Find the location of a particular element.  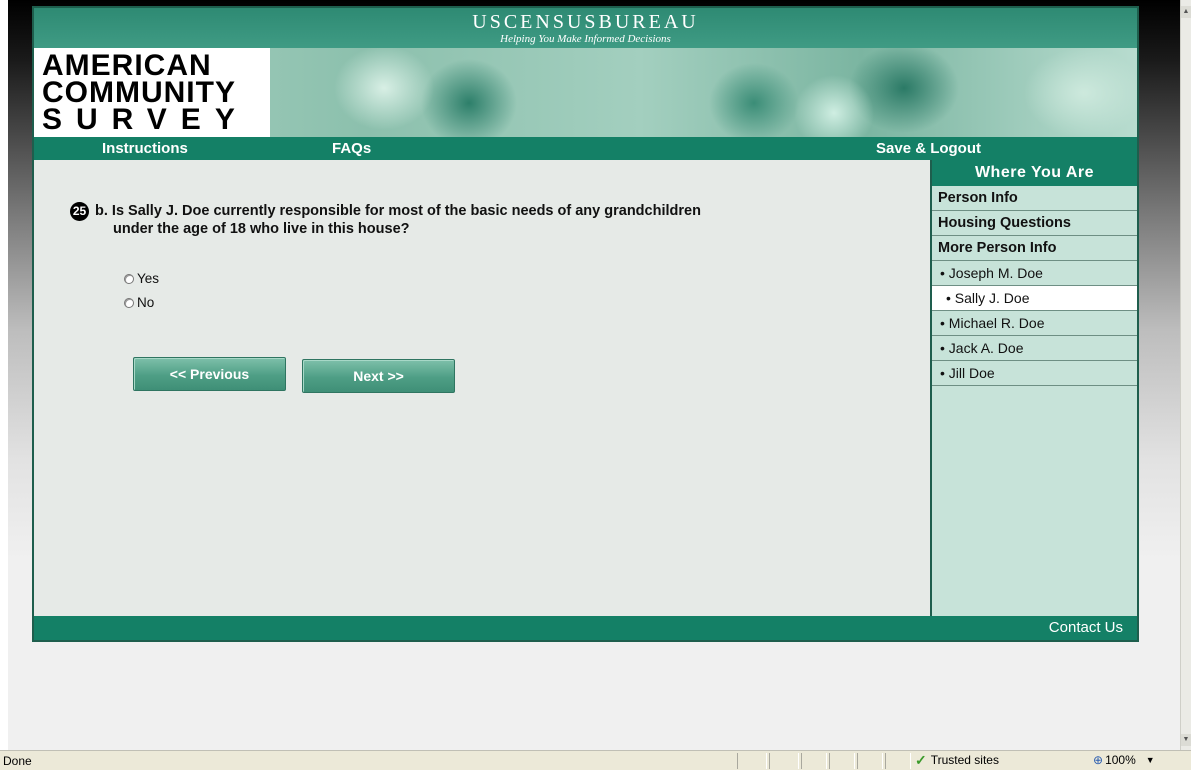

vertical-scrollbar: ▲ ▼ is located at coordinates (1185, 375).